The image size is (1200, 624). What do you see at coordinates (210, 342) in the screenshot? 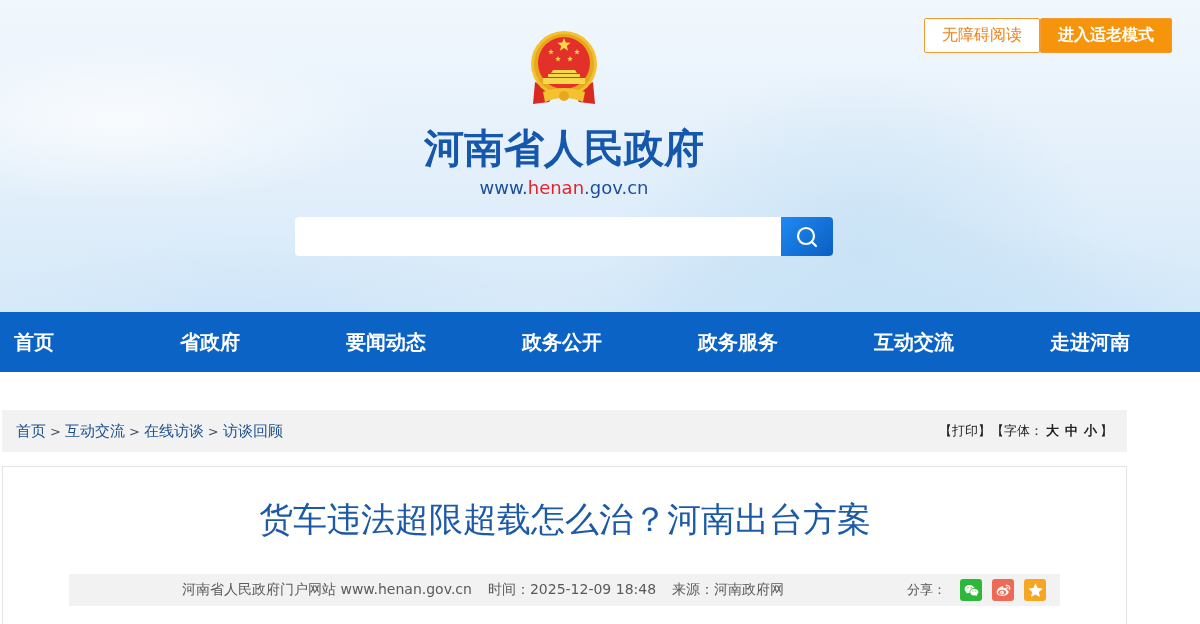
I see `nav-link: 省政府` at bounding box center [210, 342].